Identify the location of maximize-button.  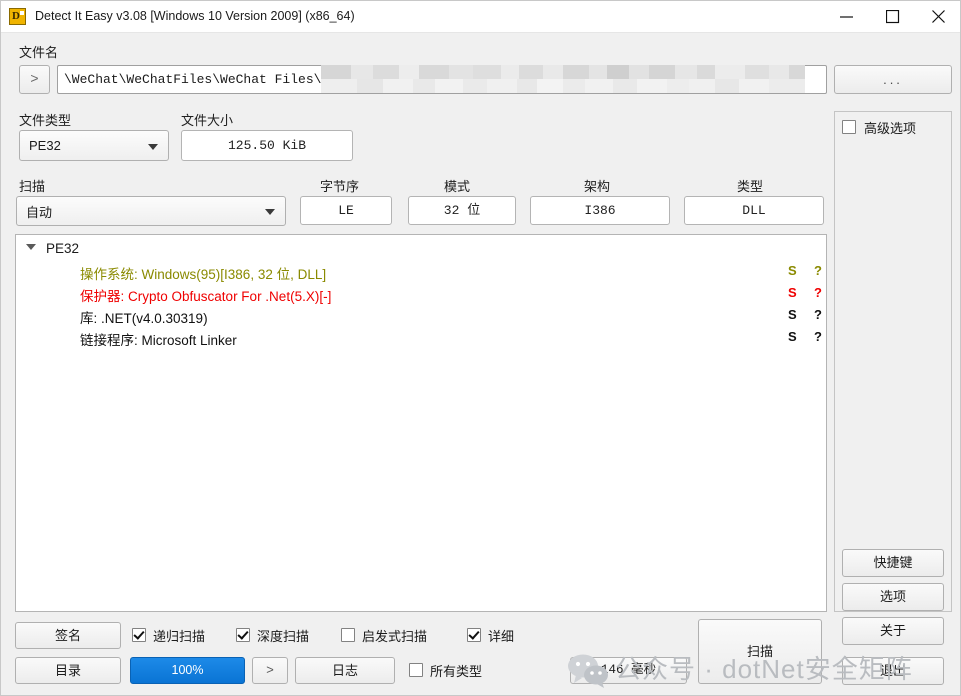
(893, 16).